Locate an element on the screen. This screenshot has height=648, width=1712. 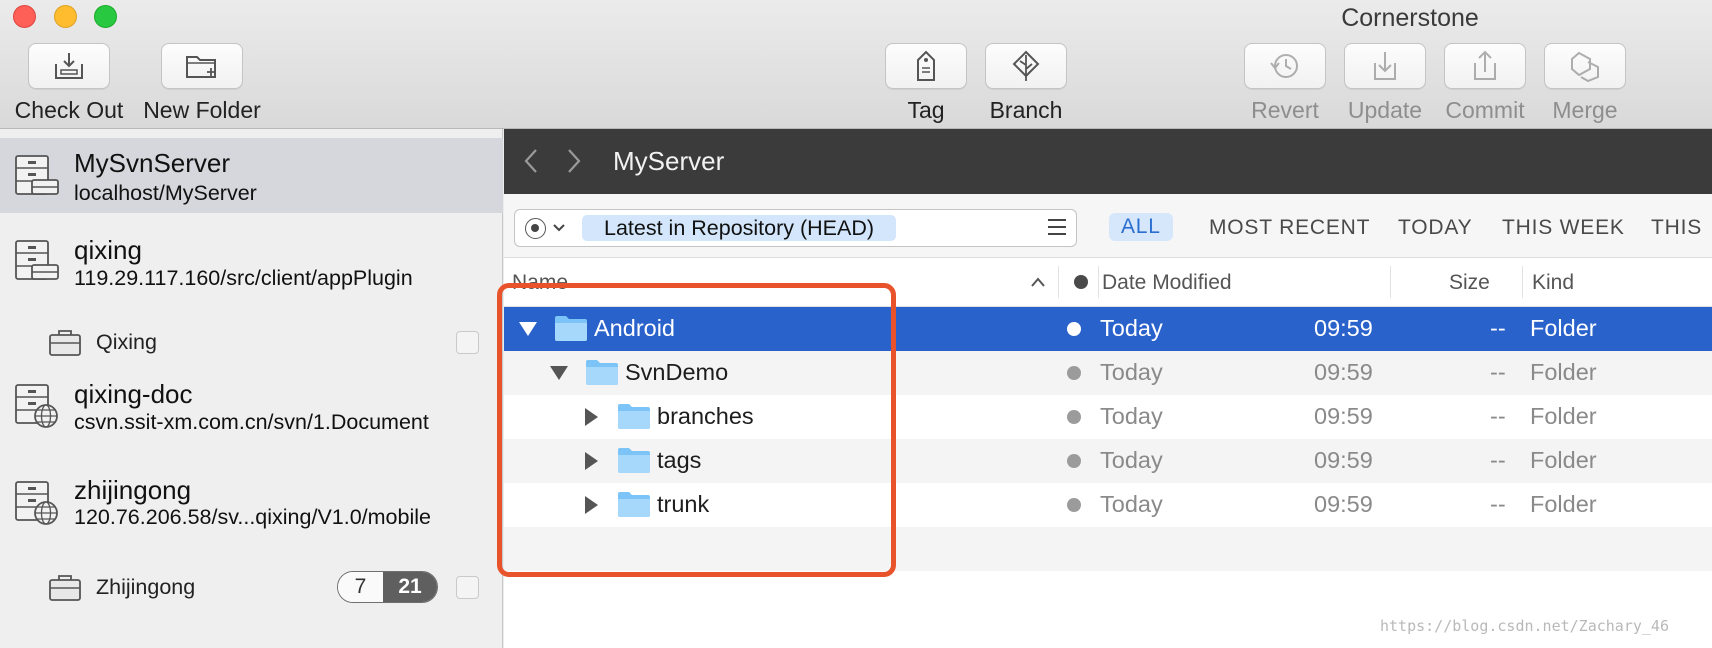
column-kind: Kind is located at coordinates (1553, 283).